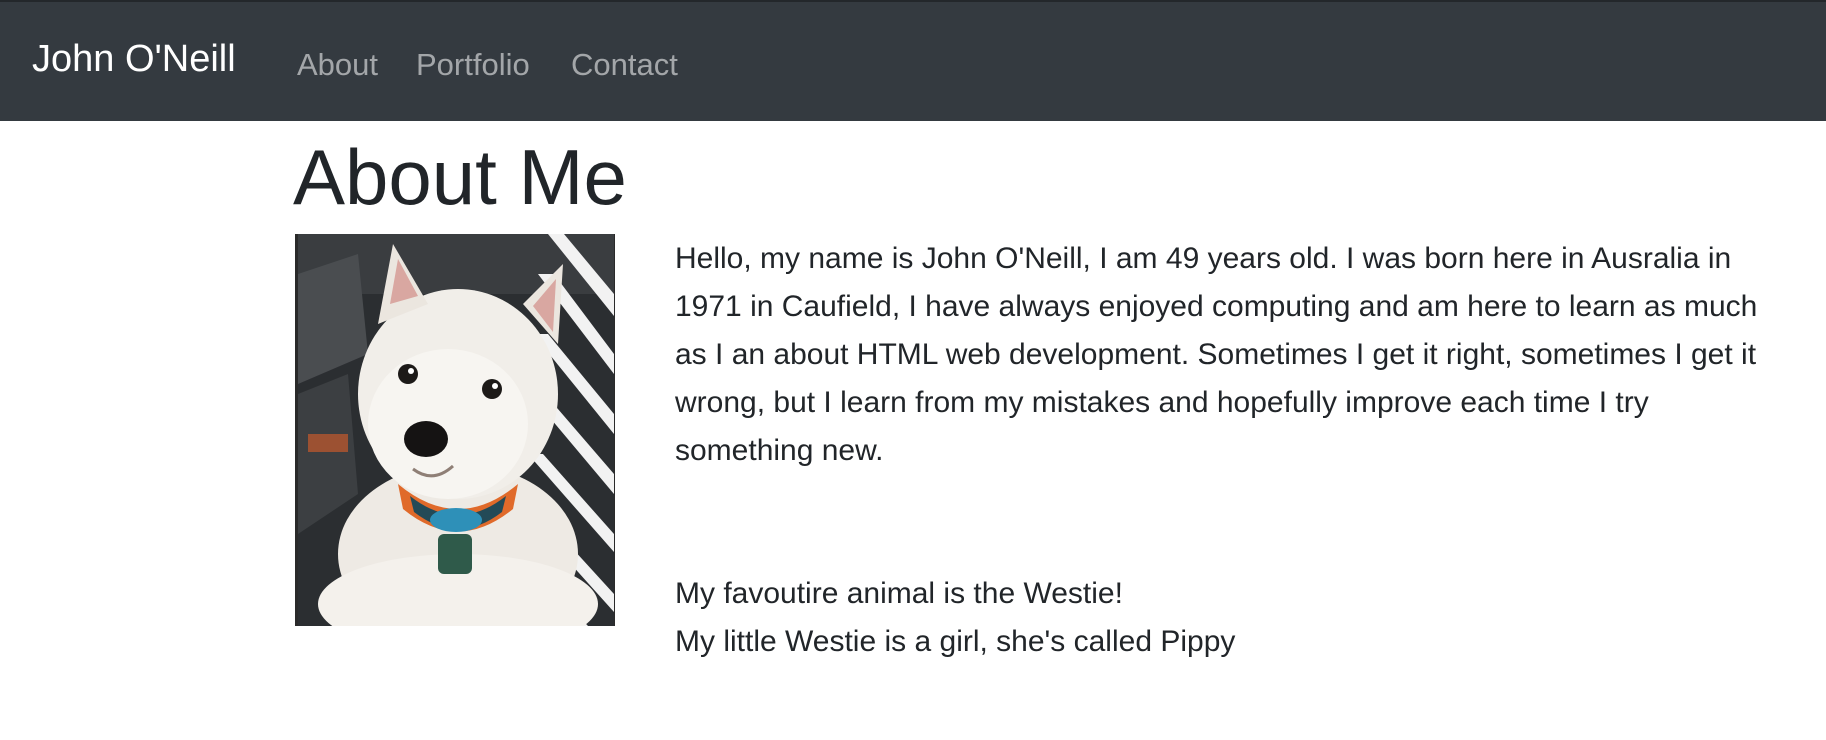 The image size is (1826, 740). I want to click on nav-link-portfolio: Portfolio, so click(473, 65).